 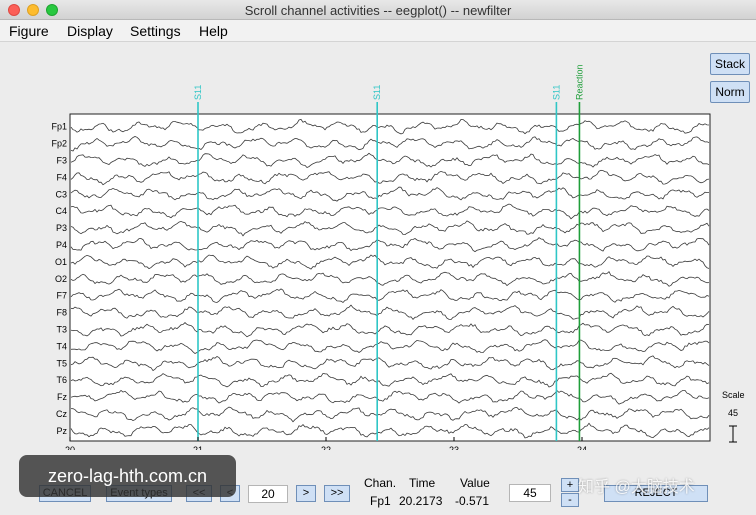 What do you see at coordinates (306, 493) in the screenshot?
I see `forward-button: >` at bounding box center [306, 493].